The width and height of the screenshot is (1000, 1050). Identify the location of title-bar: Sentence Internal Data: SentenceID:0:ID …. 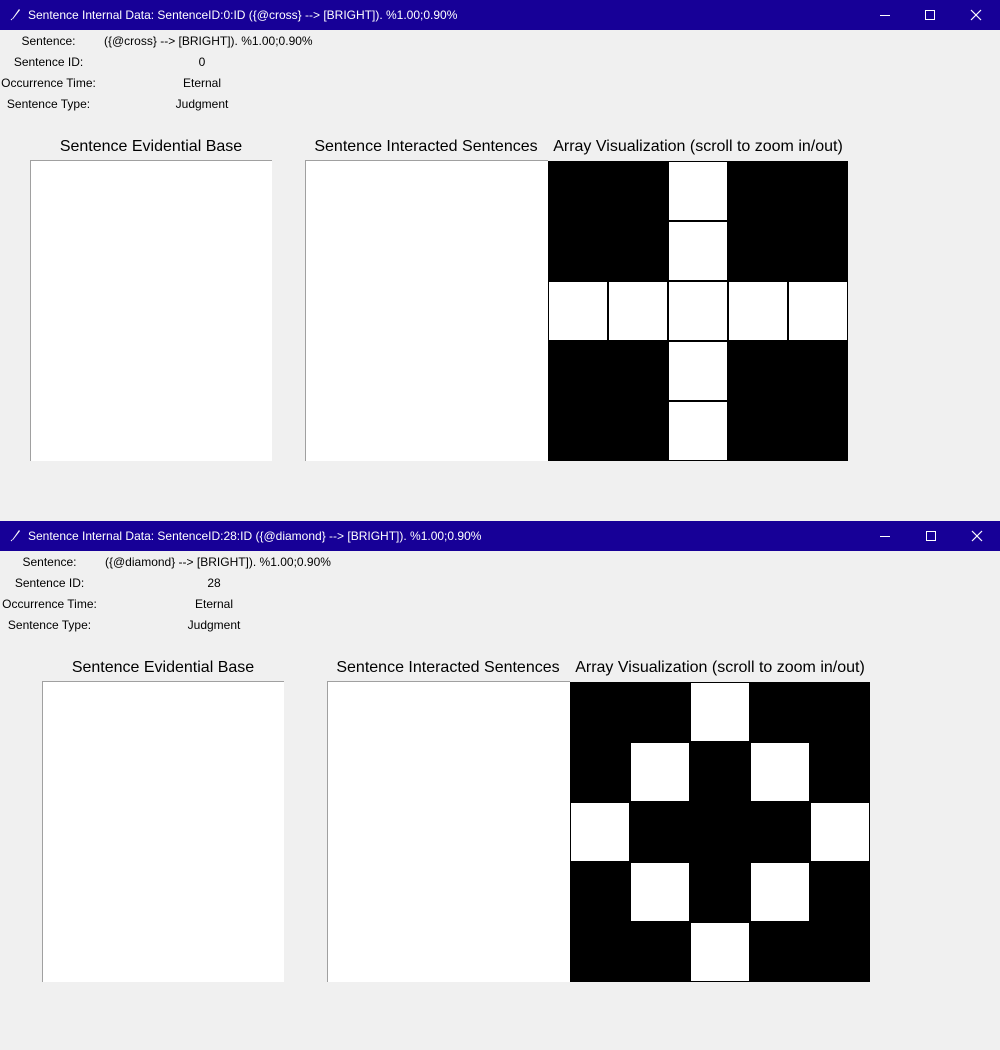
(500, 15).